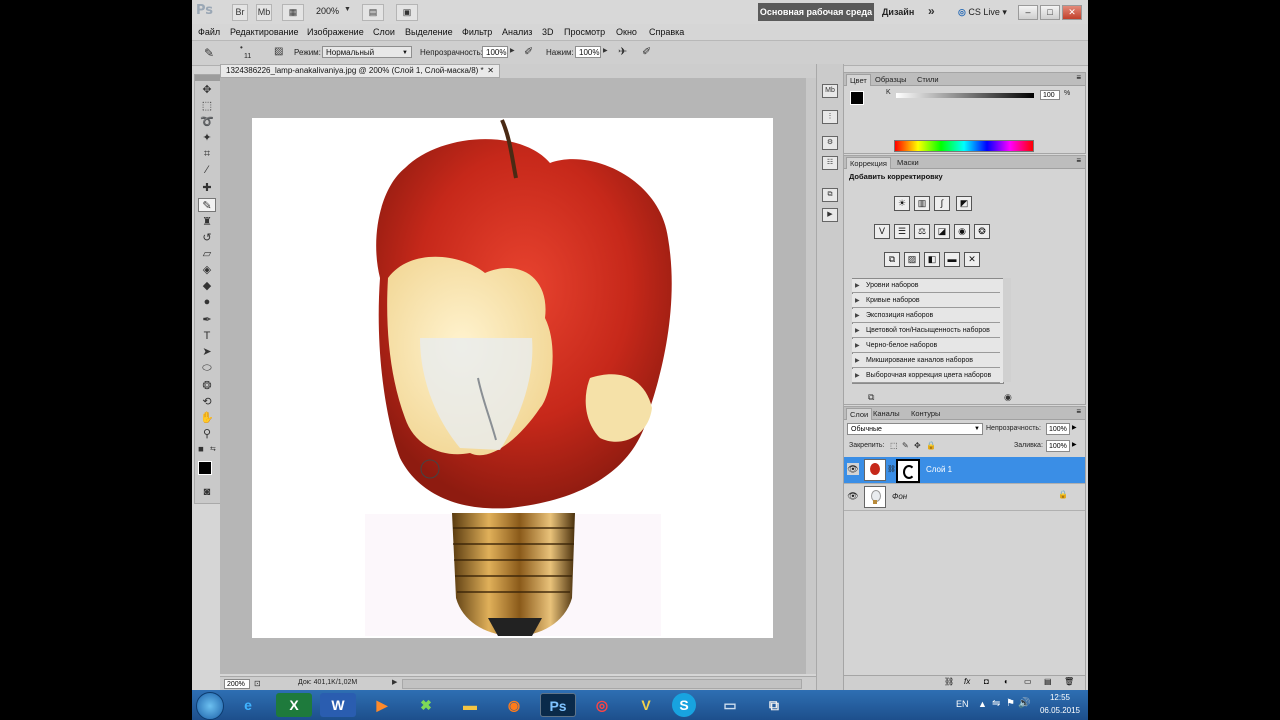  I want to click on menu-analysis: Анализ, so click(517, 32).